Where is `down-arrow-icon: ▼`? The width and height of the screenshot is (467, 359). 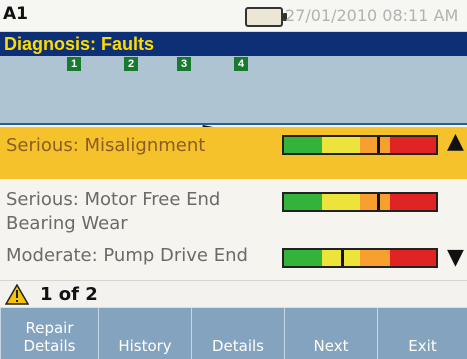 down-arrow-icon: ▼ is located at coordinates (455, 257).